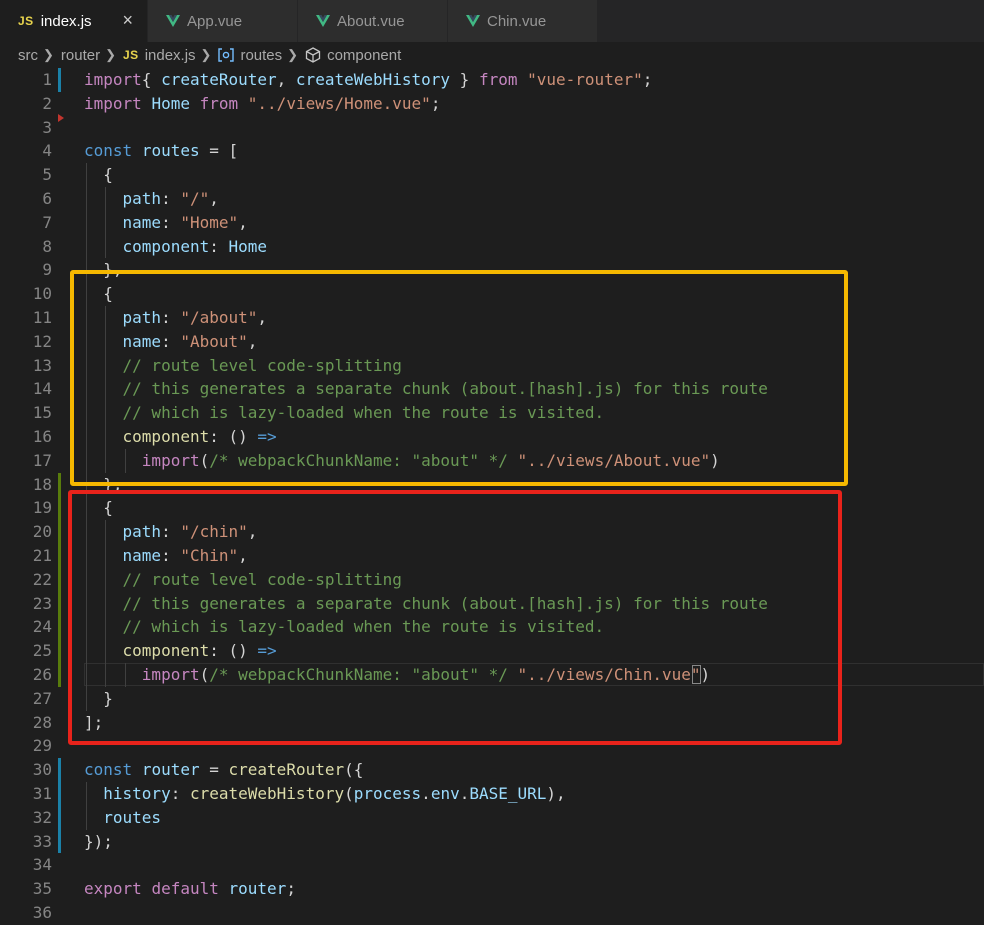 The height and width of the screenshot is (925, 984). Describe the element at coordinates (215, 21) in the screenshot. I see `tab-label: App.vue` at that location.